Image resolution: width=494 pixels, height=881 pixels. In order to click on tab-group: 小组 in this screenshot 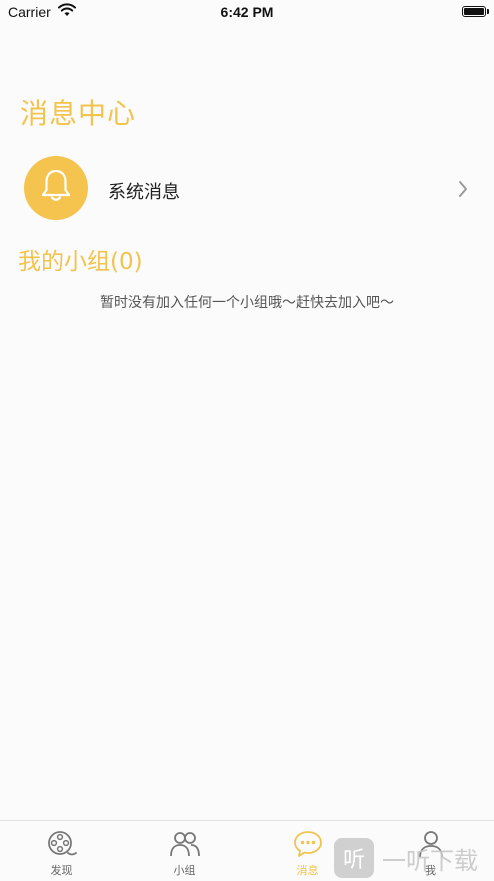, I will do `click(184, 851)`.